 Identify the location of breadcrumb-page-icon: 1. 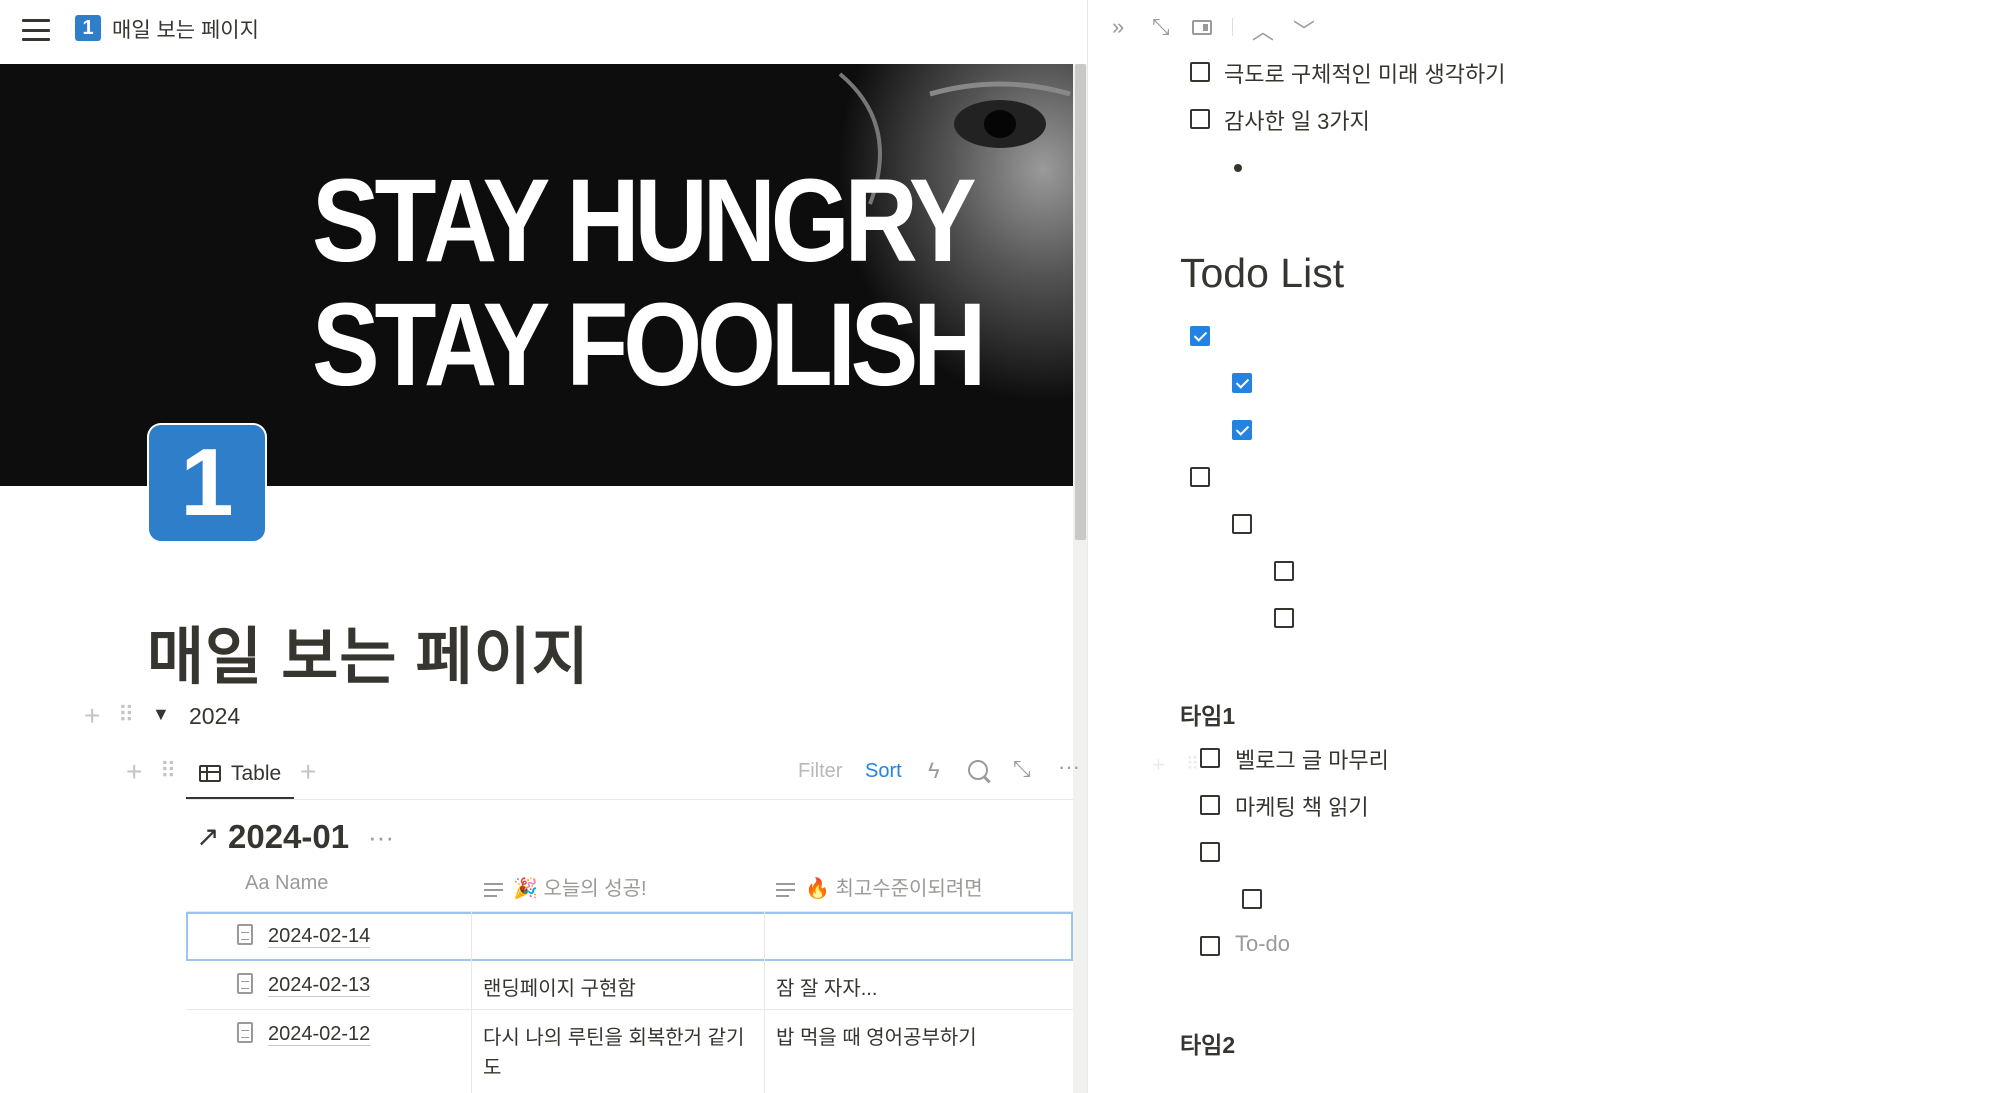
(88, 28).